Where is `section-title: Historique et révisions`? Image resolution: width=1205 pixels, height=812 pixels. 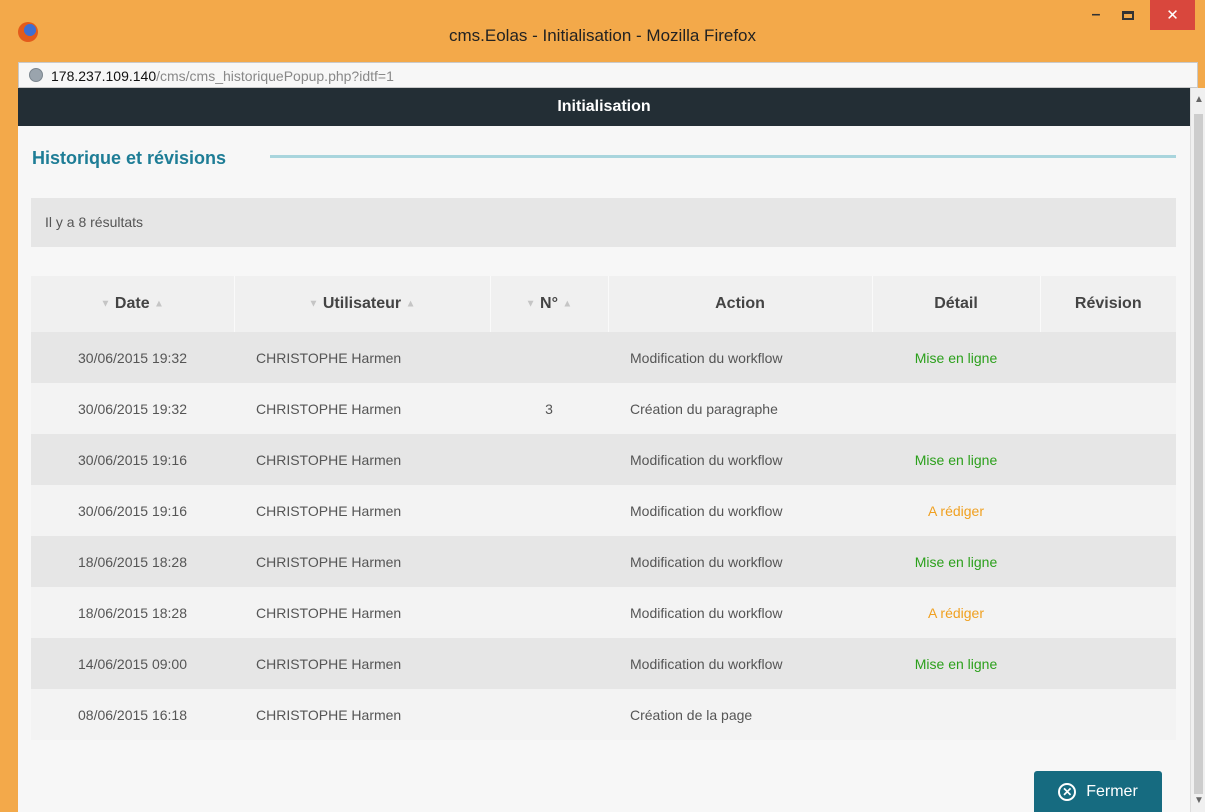
section-title: Historique et révisions is located at coordinates (129, 158).